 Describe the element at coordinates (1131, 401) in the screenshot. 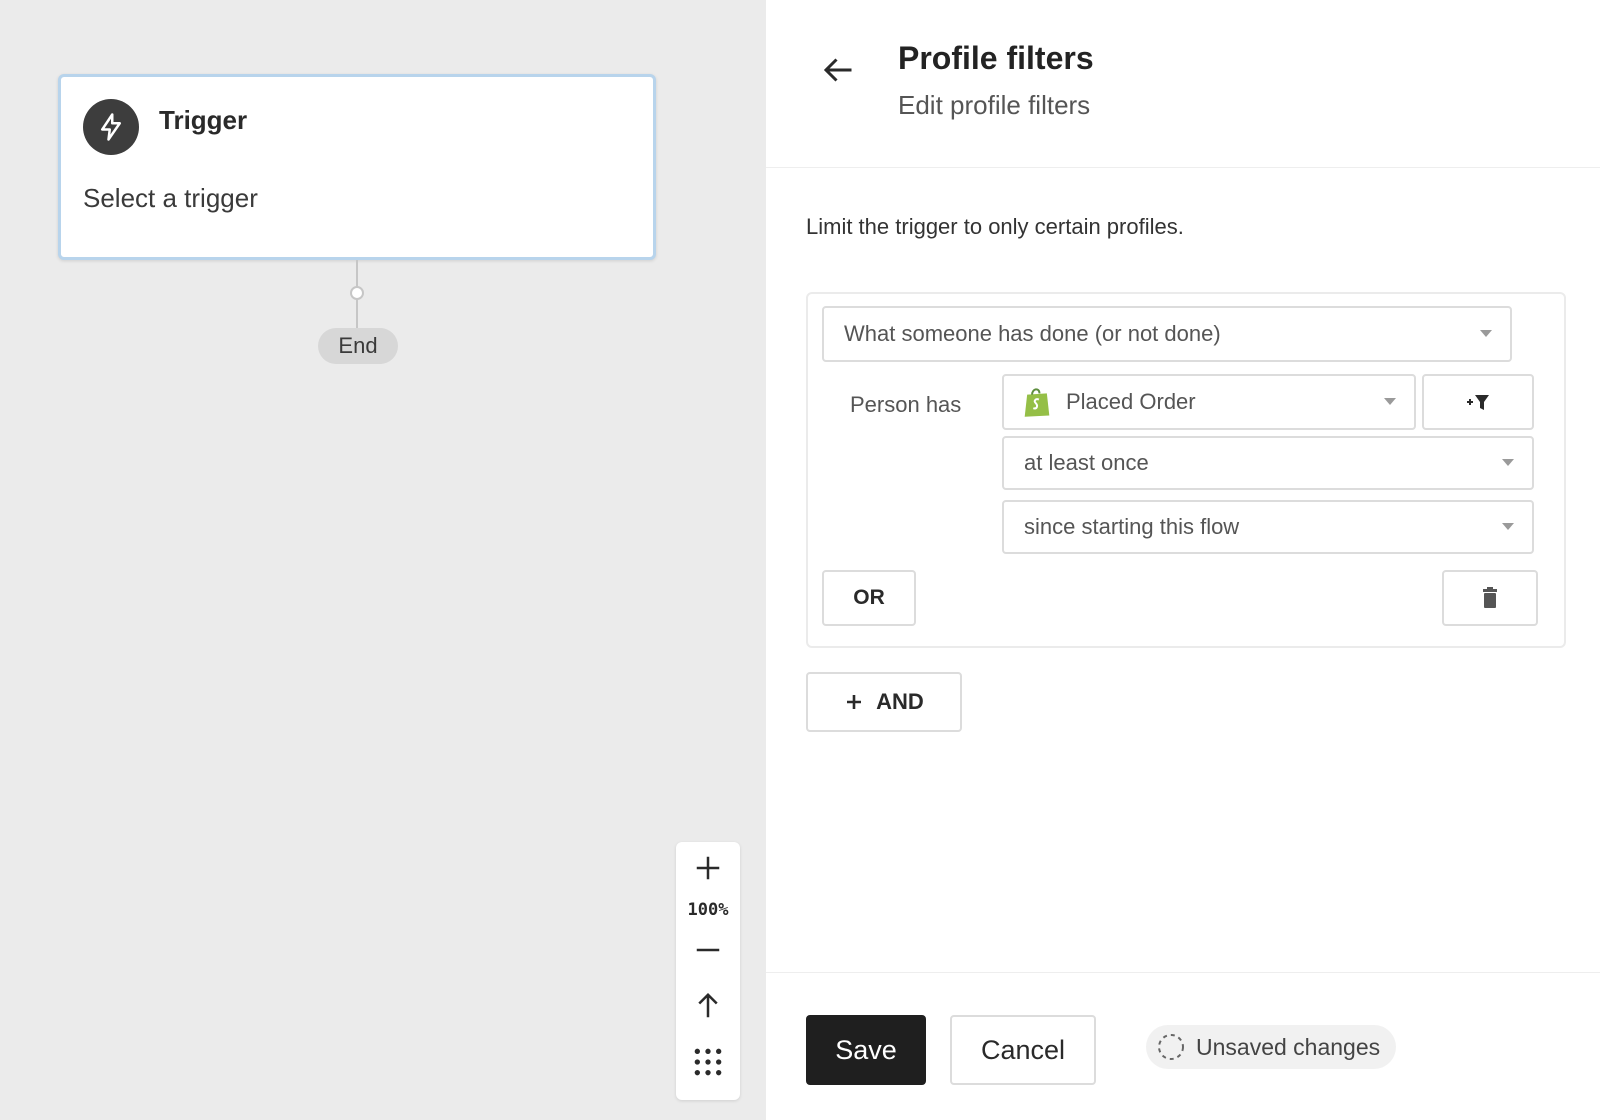

I see `metric-value: Placed Order` at that location.